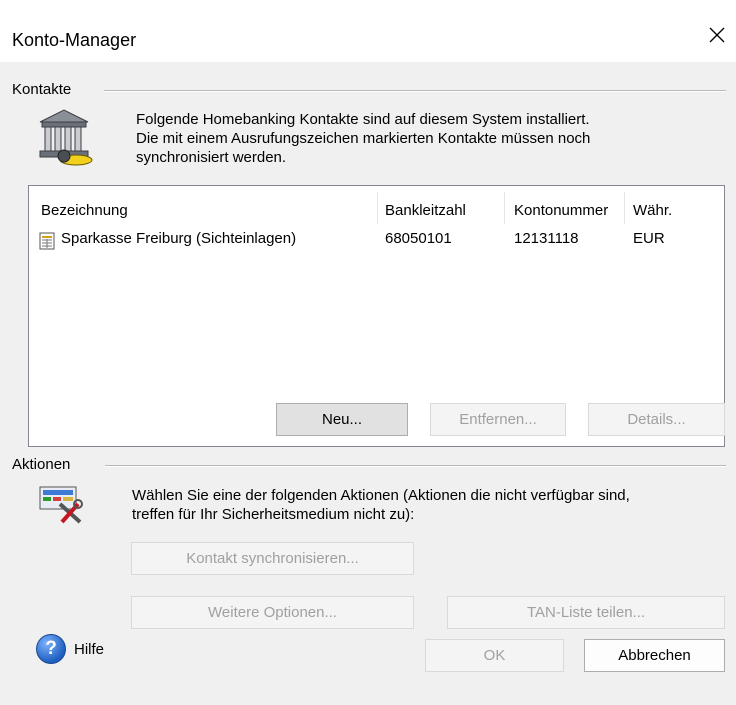  Describe the element at coordinates (70, 649) in the screenshot. I see `help-link: ? Hilfe` at that location.